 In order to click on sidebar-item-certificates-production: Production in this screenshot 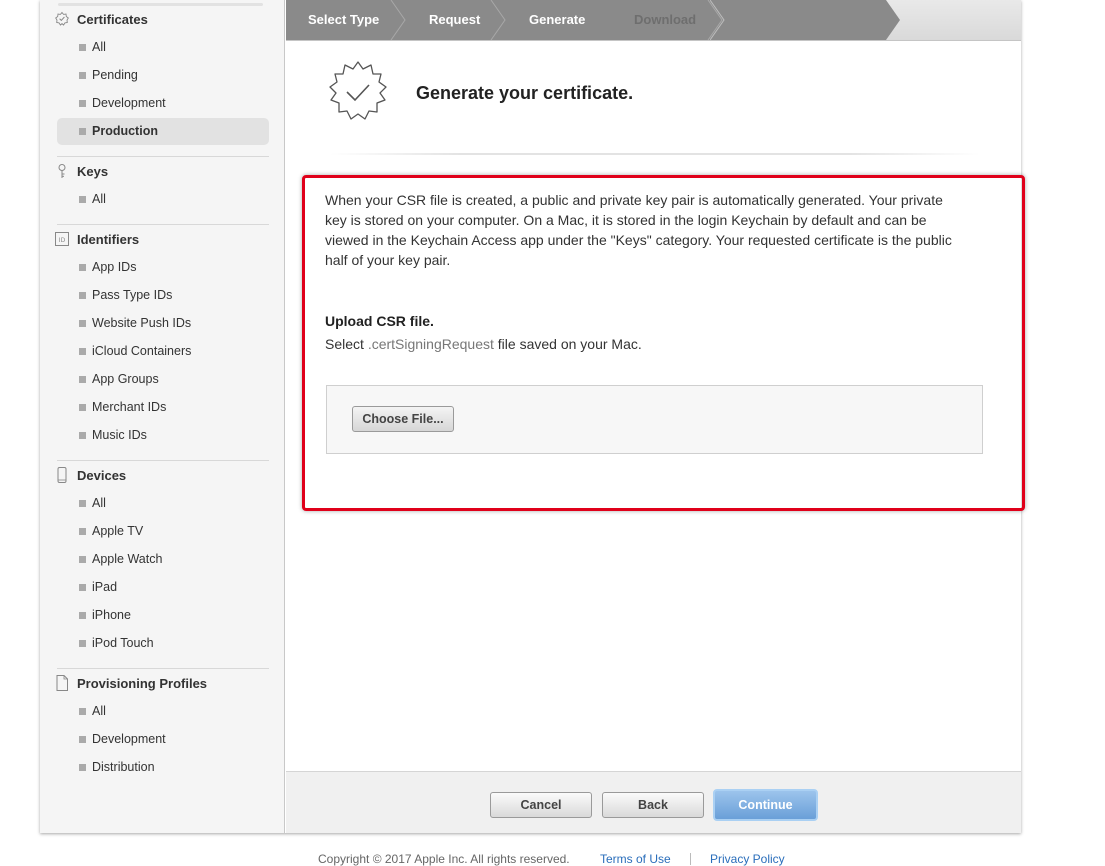, I will do `click(163, 131)`.